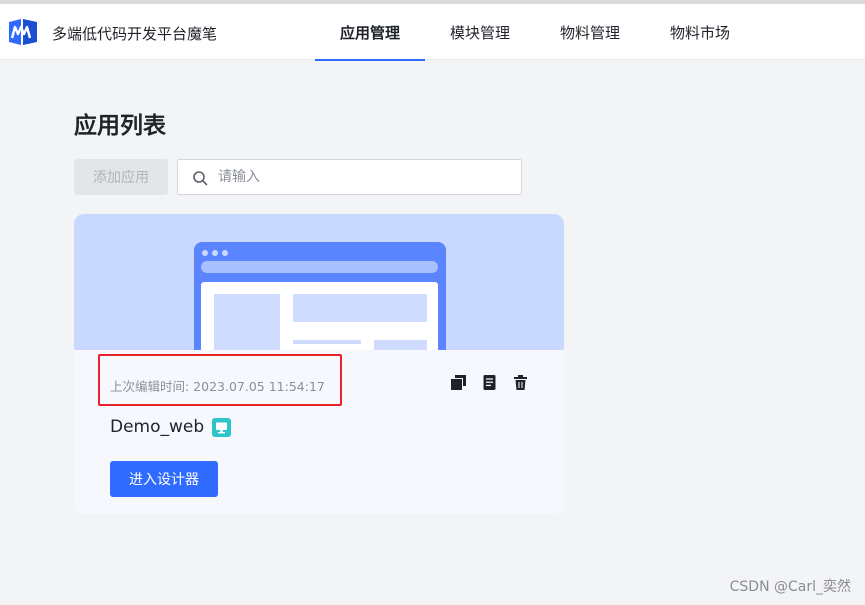 The image size is (865, 605). What do you see at coordinates (590, 32) in the screenshot?
I see `nav-material-management: 物料管理` at bounding box center [590, 32].